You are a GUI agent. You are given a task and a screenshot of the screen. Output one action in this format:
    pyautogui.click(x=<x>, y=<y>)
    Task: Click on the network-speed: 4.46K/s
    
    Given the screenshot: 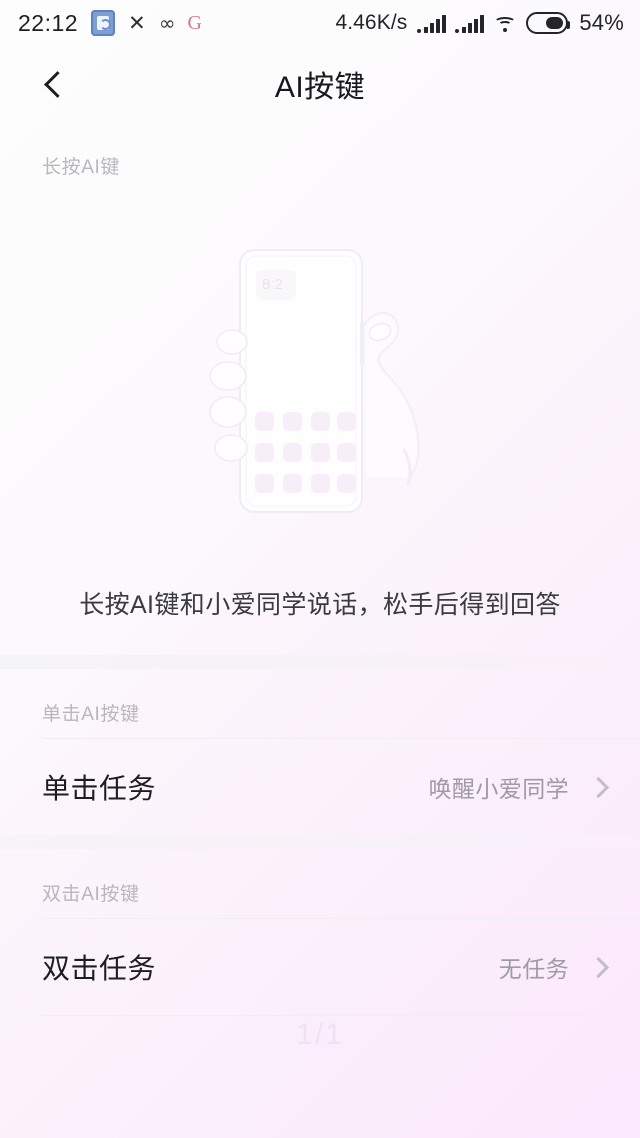 What is the action you would take?
    pyautogui.click(x=371, y=22)
    